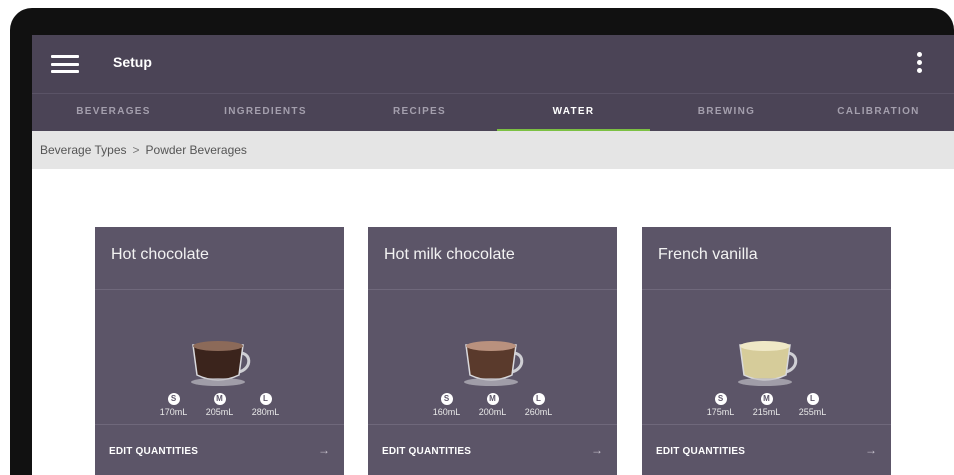 Image resolution: width=954 pixels, height=475 pixels. What do you see at coordinates (196, 150) in the screenshot?
I see `breadcrumb-current: Powder Beverages` at bounding box center [196, 150].